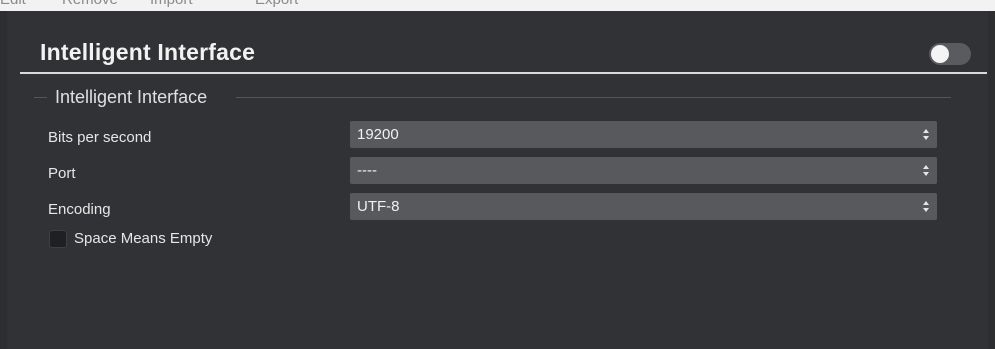  I want to click on bits-per-second-label: Bits per second, so click(100, 137).